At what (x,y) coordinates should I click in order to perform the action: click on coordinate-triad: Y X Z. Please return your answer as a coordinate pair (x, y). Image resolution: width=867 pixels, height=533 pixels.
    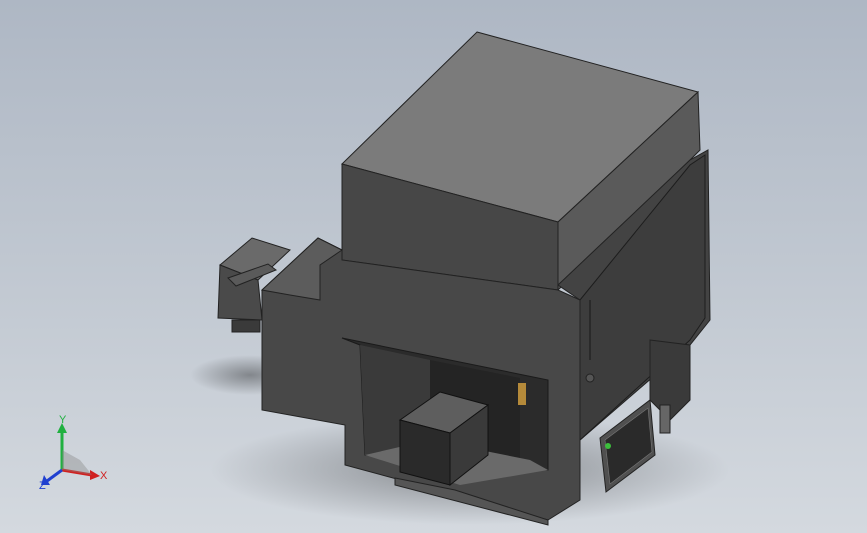
    Looking at the image, I should click on (75, 455).